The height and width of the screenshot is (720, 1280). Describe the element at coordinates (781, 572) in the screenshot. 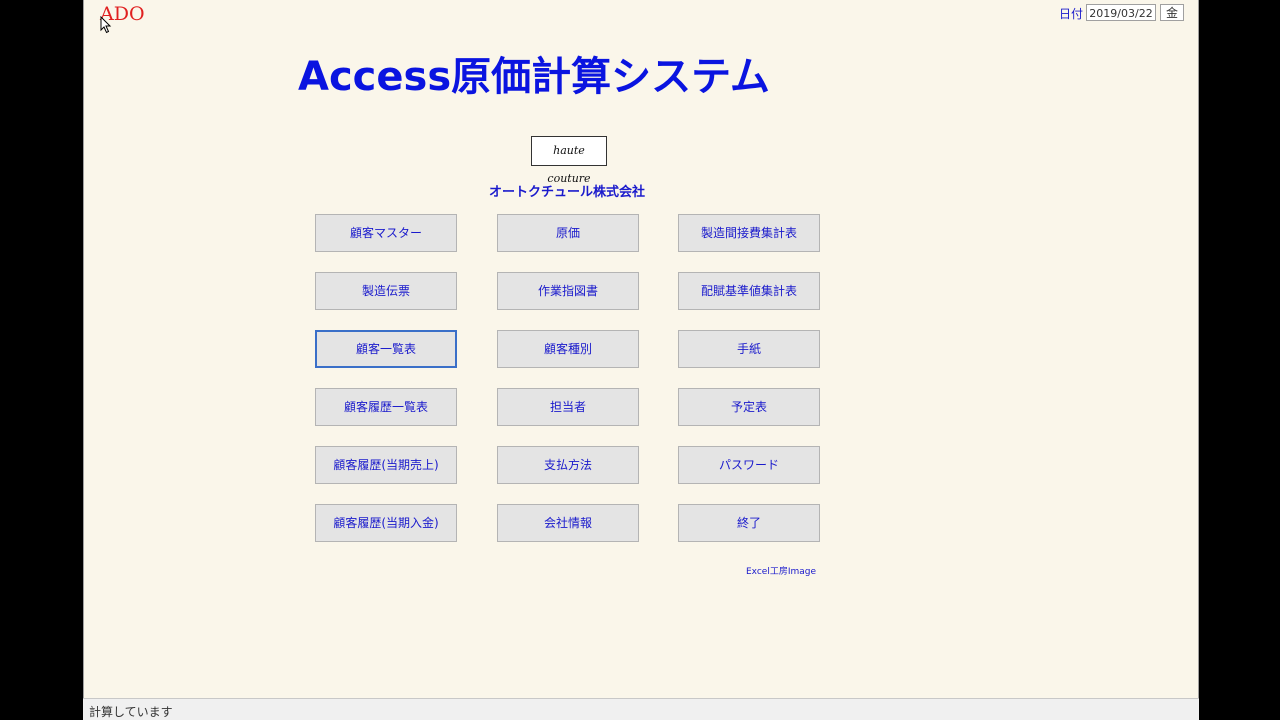

I see `credit-text: Excel工房Image` at that location.